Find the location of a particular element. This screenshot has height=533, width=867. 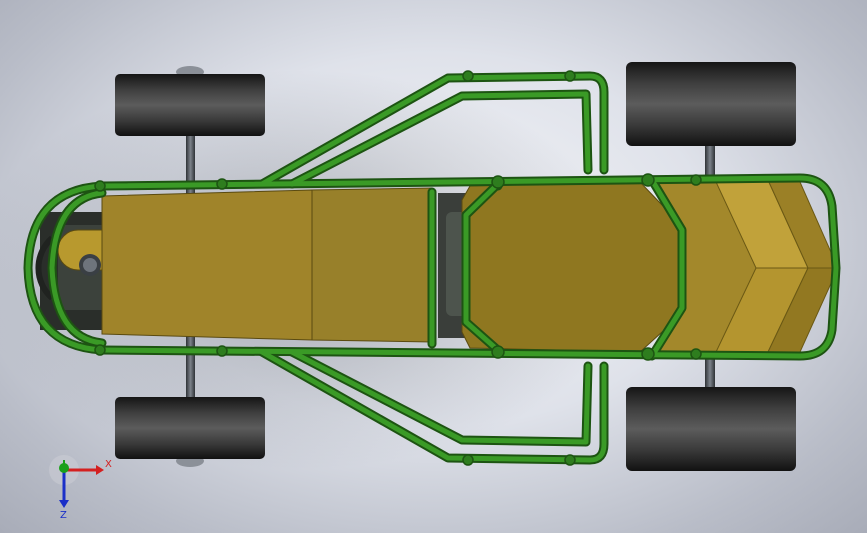

x-axis-label: X is located at coordinates (108, 464).